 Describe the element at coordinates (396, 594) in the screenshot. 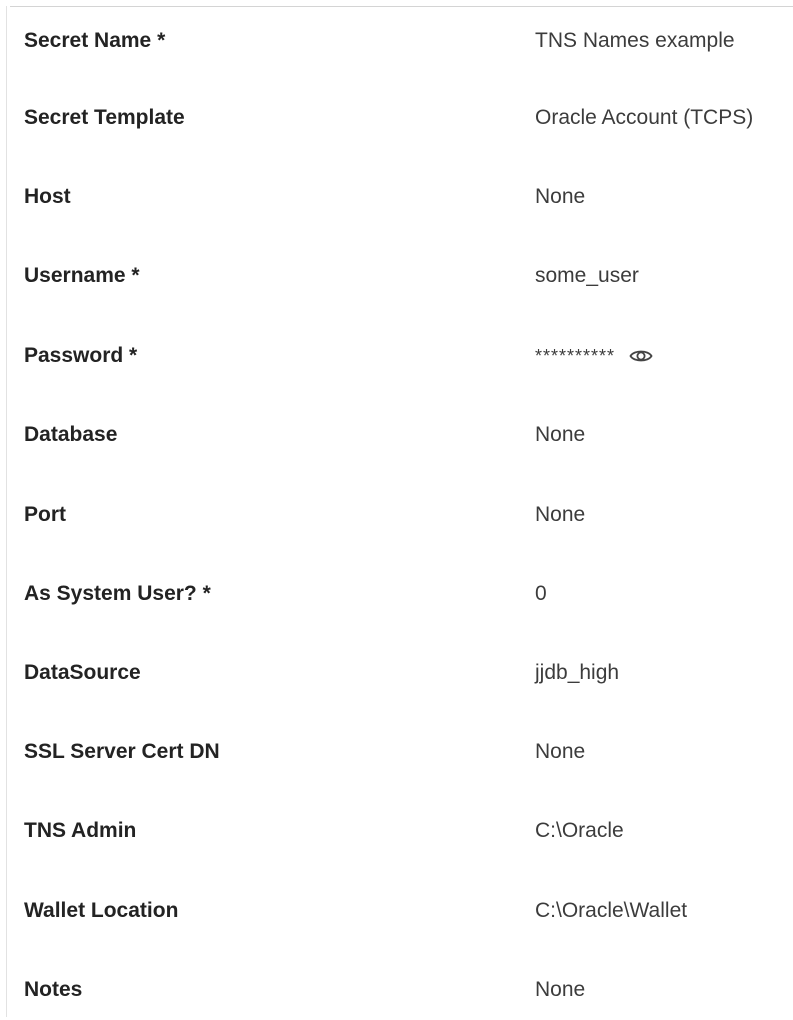

I see `field-row-as-system-user: As System User? * 0` at that location.